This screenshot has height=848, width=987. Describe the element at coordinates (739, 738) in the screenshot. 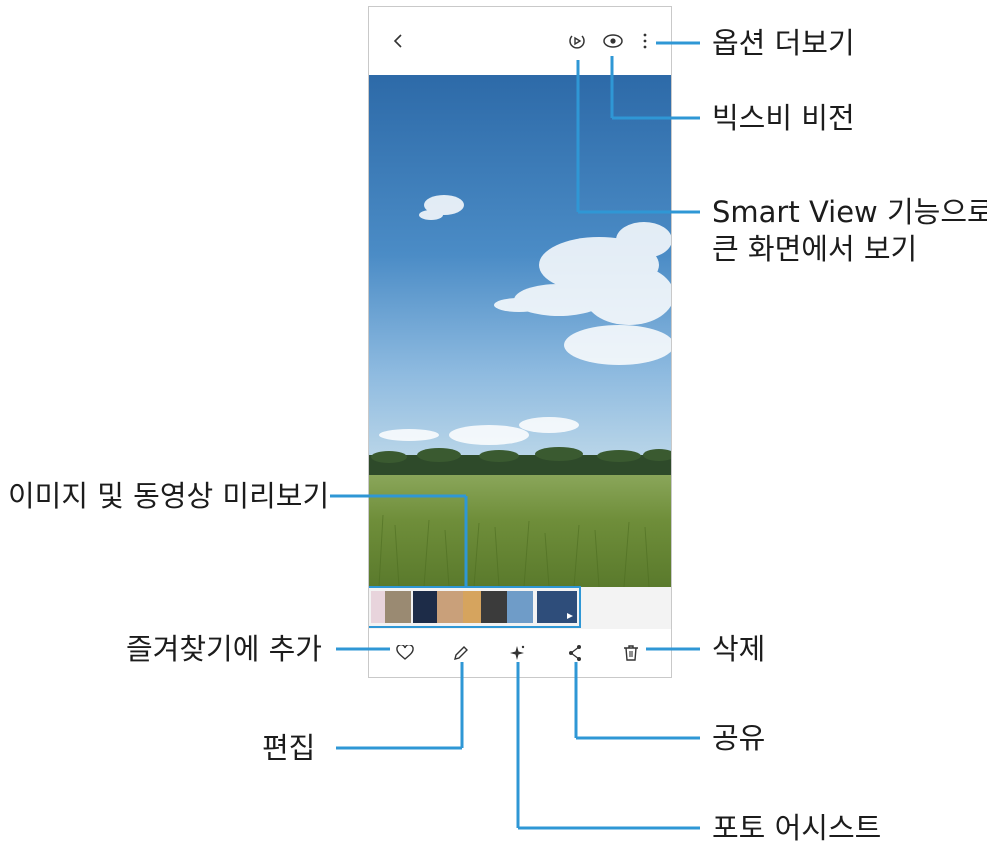

I see `callout-share: 공유` at that location.